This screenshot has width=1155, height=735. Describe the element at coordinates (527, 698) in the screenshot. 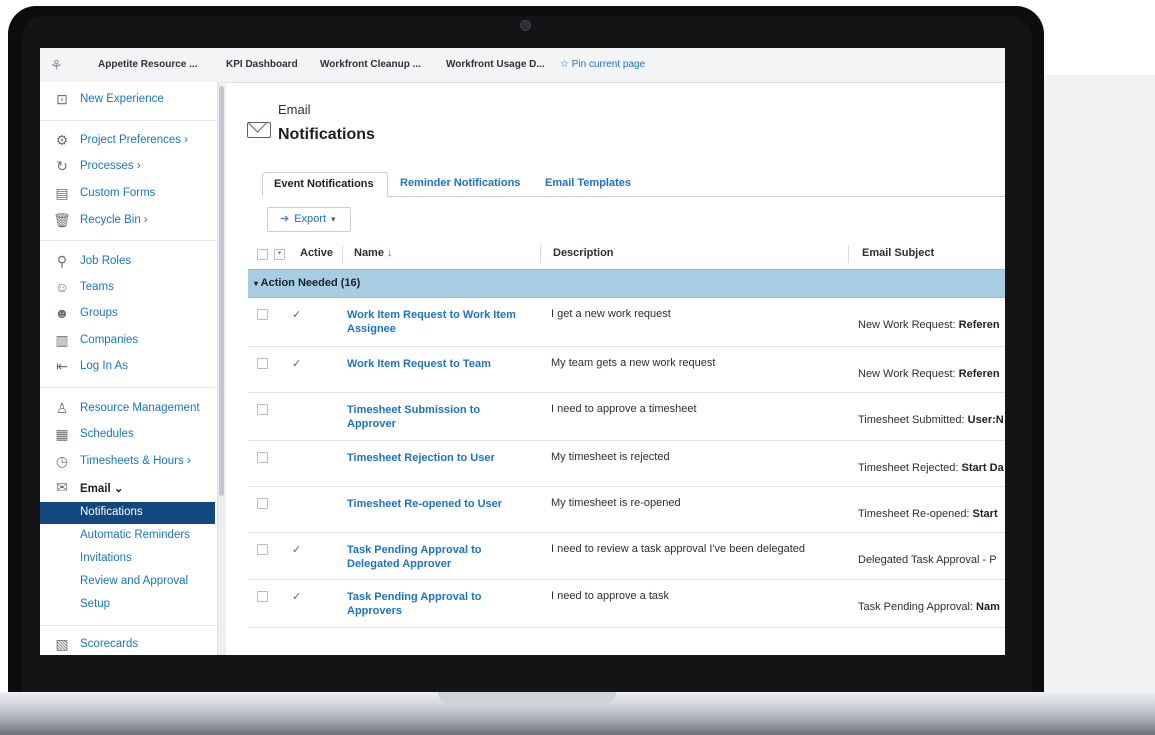

I see `laptop-notch` at that location.